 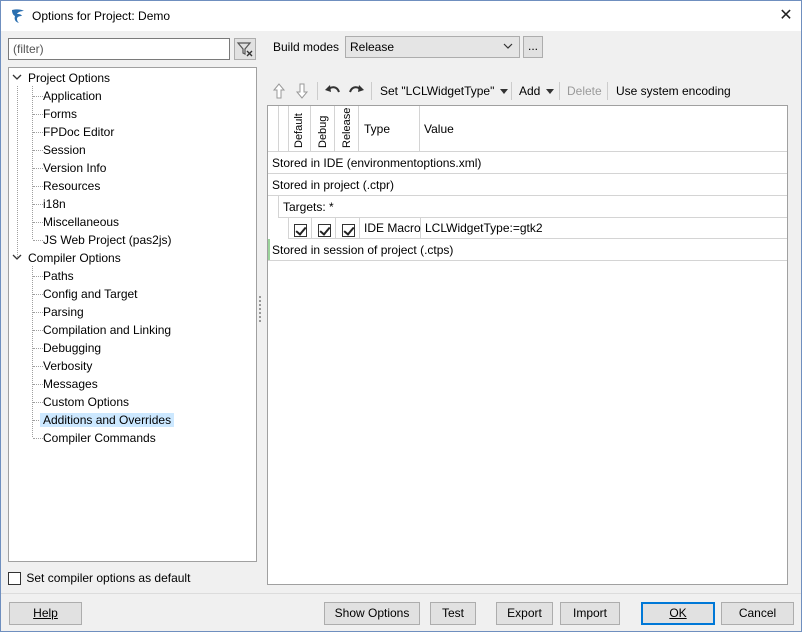 What do you see at coordinates (64, 150) in the screenshot?
I see `tree-item-session: Session` at bounding box center [64, 150].